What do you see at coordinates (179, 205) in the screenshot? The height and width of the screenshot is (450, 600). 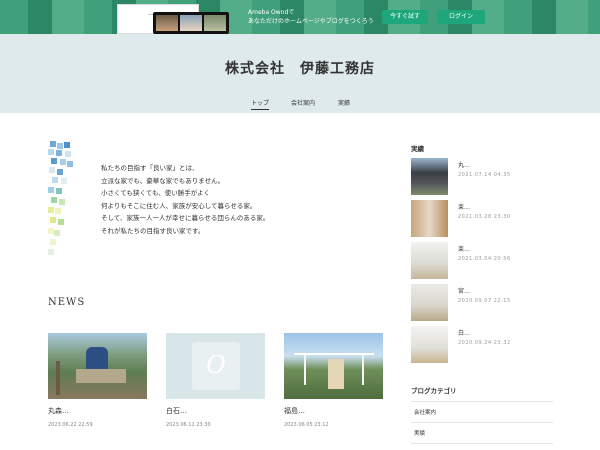 I see `intro-line: 何よりもそこに住む人、家族が安心して暮らせる家。` at bounding box center [179, 205].